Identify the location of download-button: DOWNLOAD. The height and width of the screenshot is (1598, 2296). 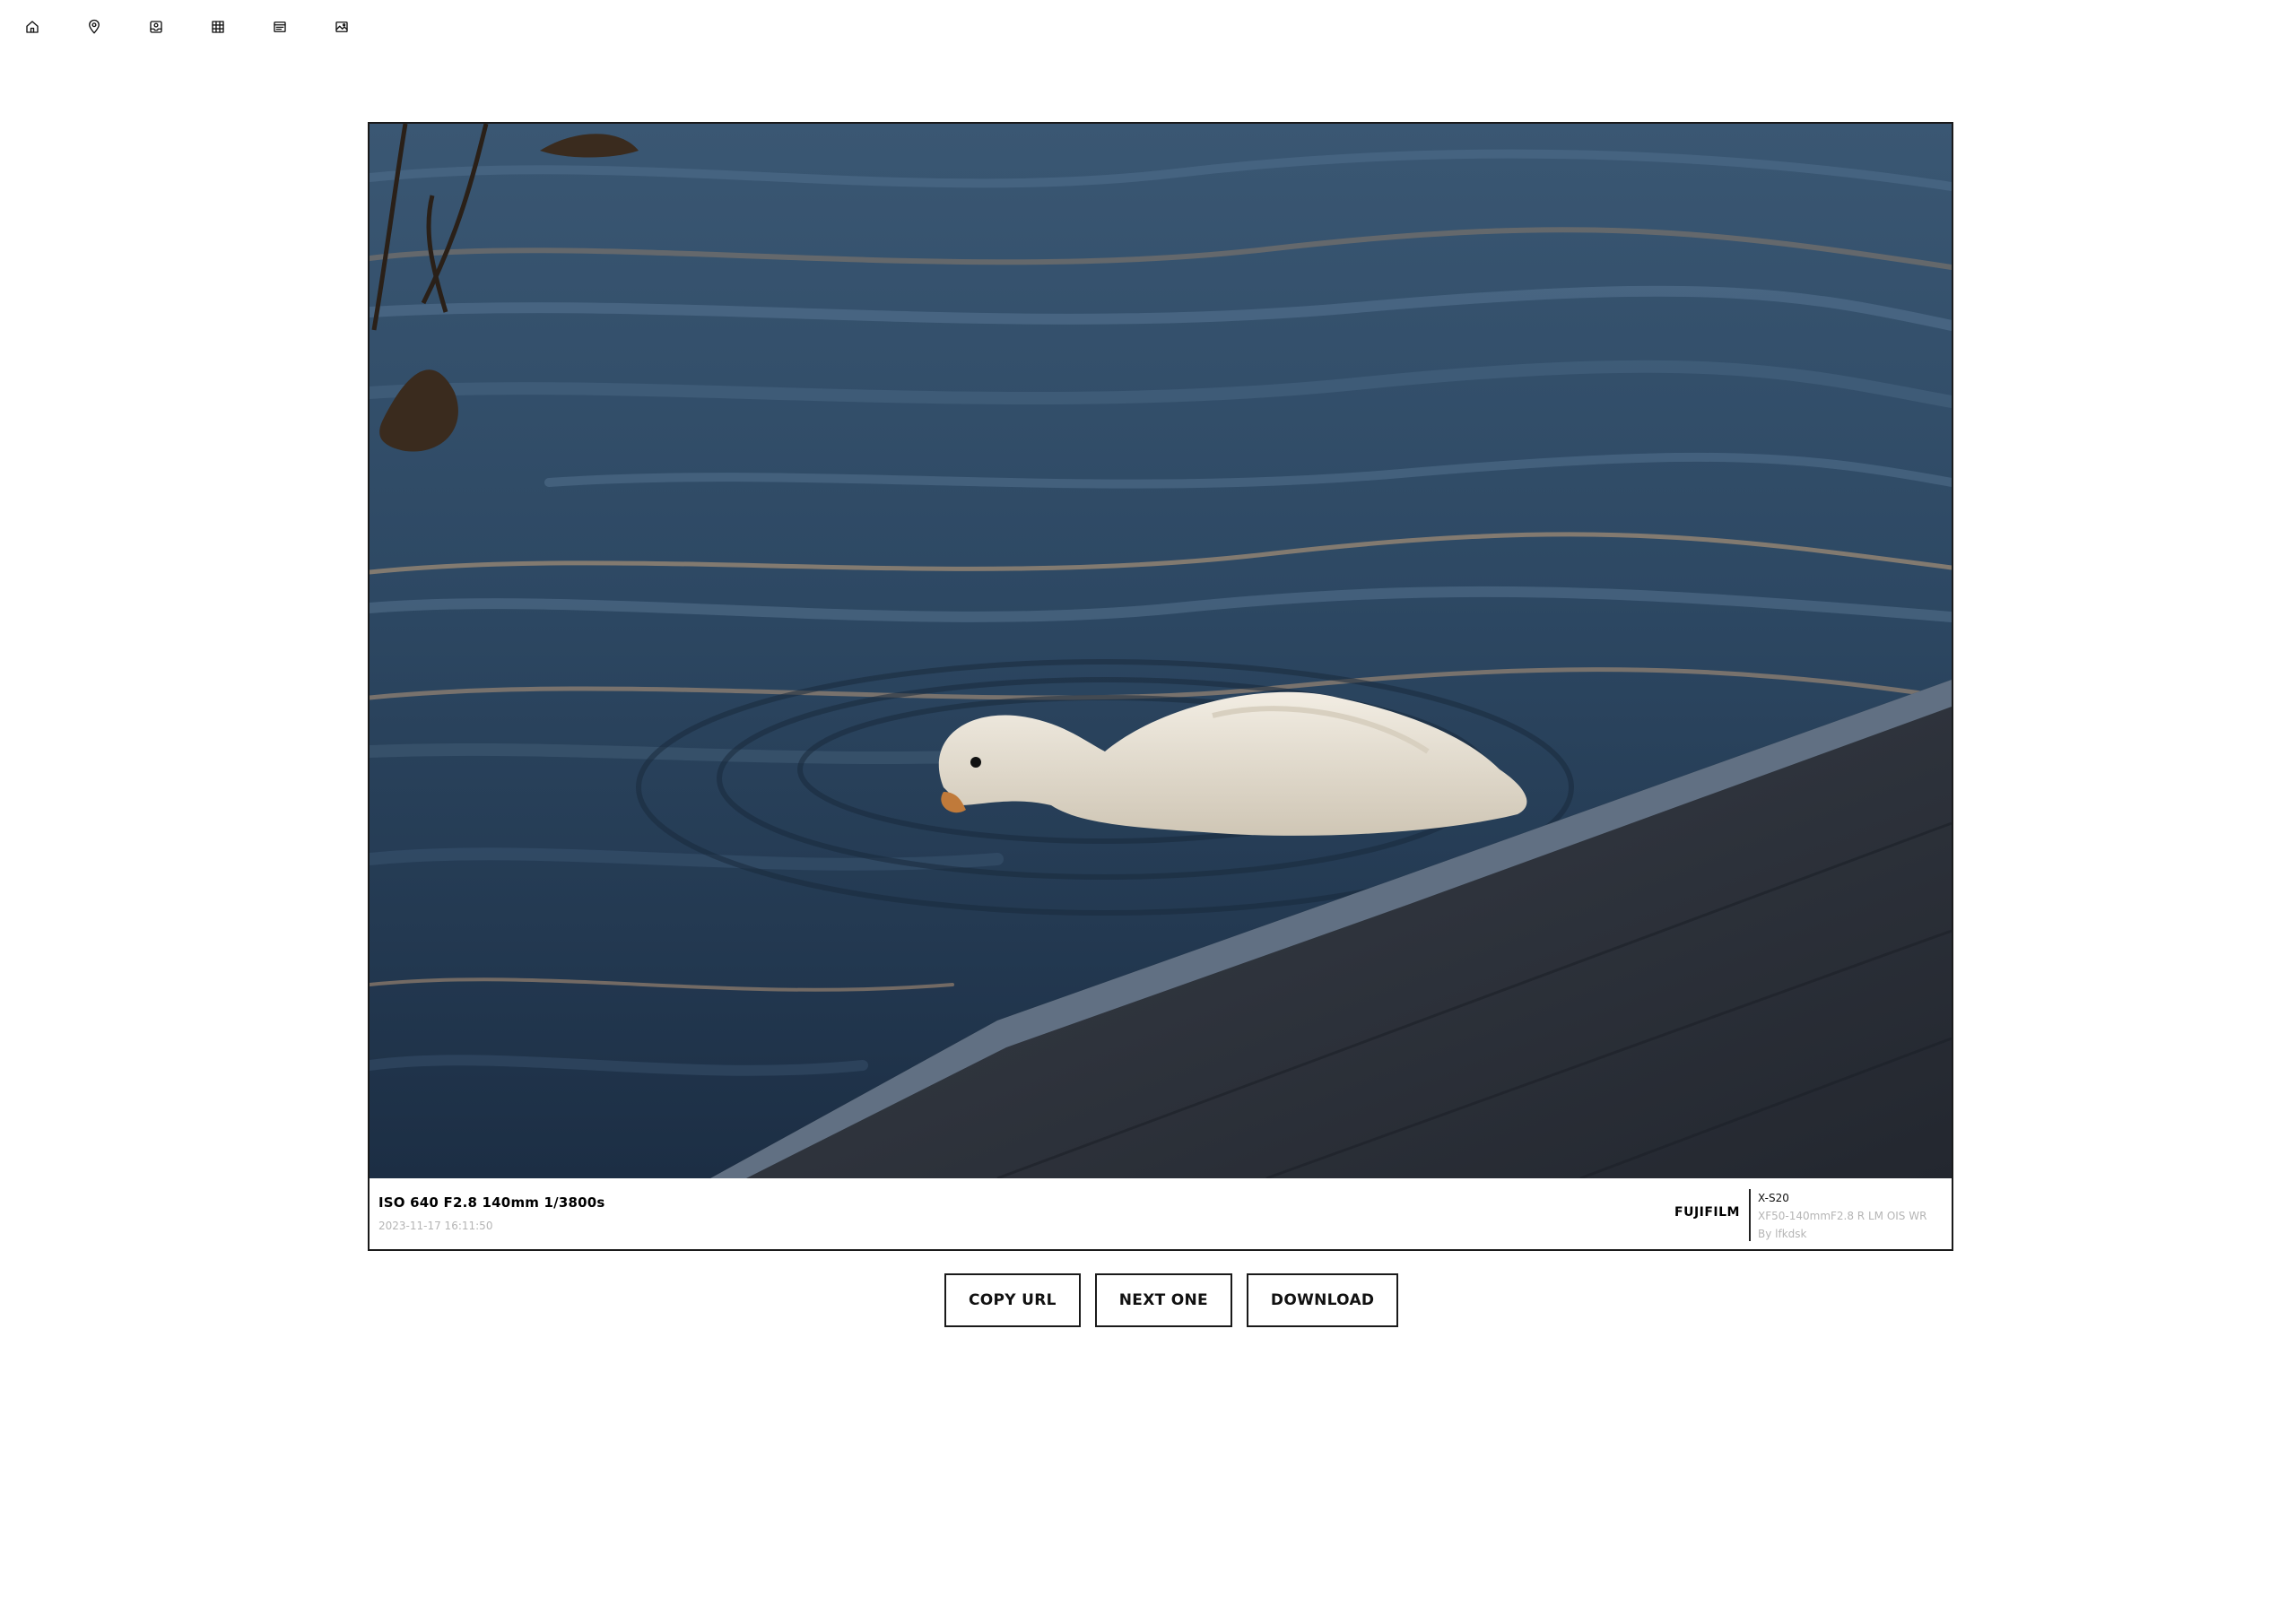
(1322, 1300).